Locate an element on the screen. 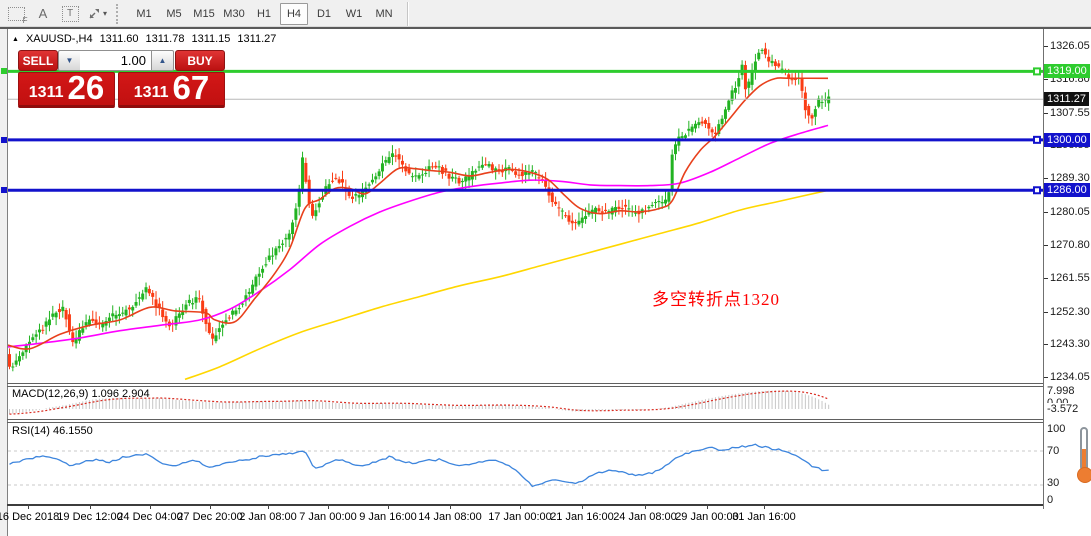  price-tick-label: 1243.30 is located at coordinates (1070, 344).